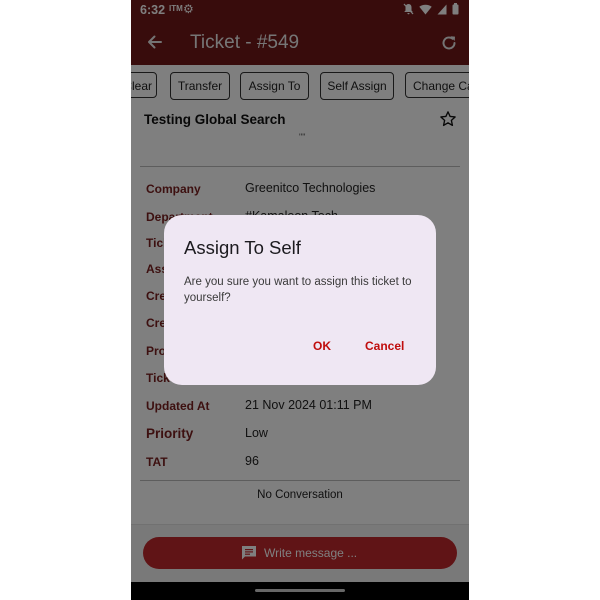 The width and height of the screenshot is (600, 600). What do you see at coordinates (384, 346) in the screenshot?
I see `cancel-button: Cancel` at bounding box center [384, 346].